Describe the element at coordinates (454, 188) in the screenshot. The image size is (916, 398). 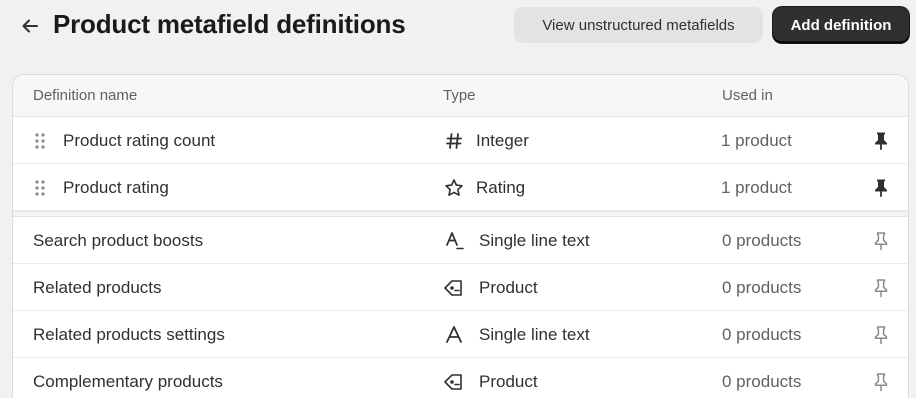
I see `star-icon` at that location.